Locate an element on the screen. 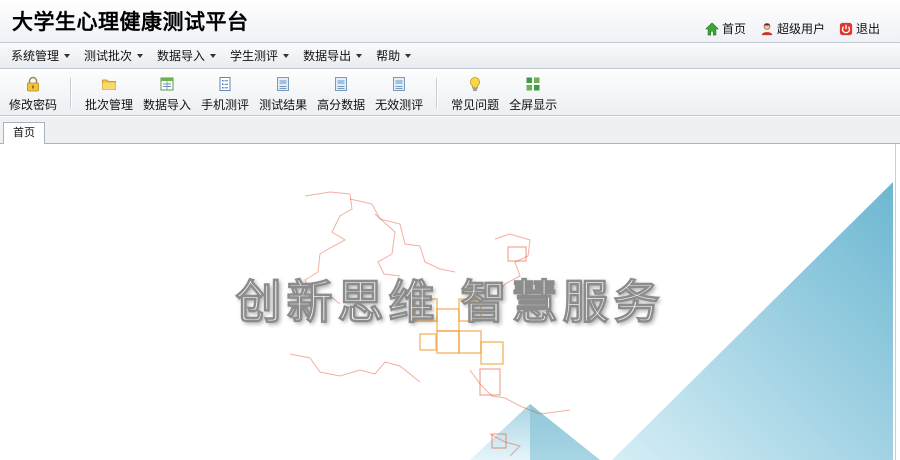 This screenshot has height=460, width=900. app-title: 大学生心理健康测试平台 is located at coordinates (130, 22).